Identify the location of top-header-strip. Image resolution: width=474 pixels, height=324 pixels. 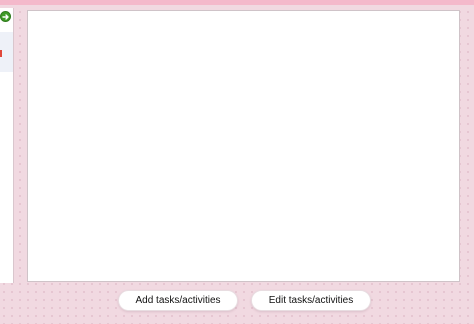
(237, 2).